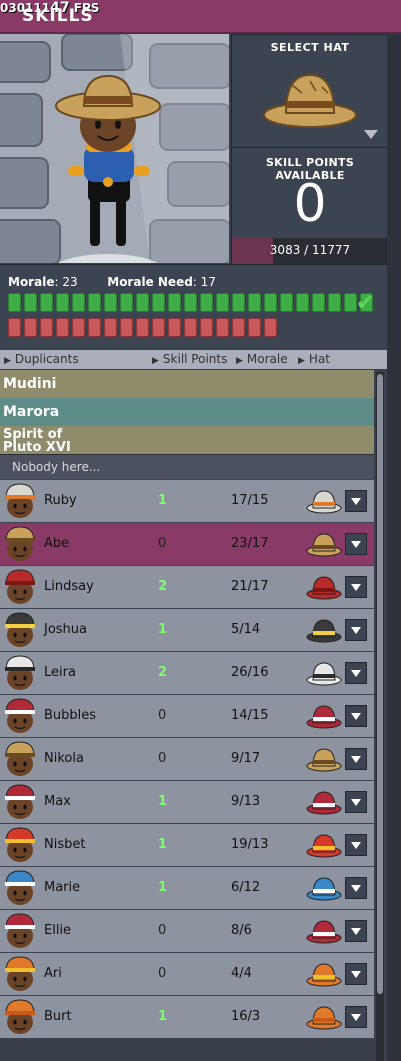 The height and width of the screenshot is (1061, 401). I want to click on morale-value: 23, so click(70, 282).